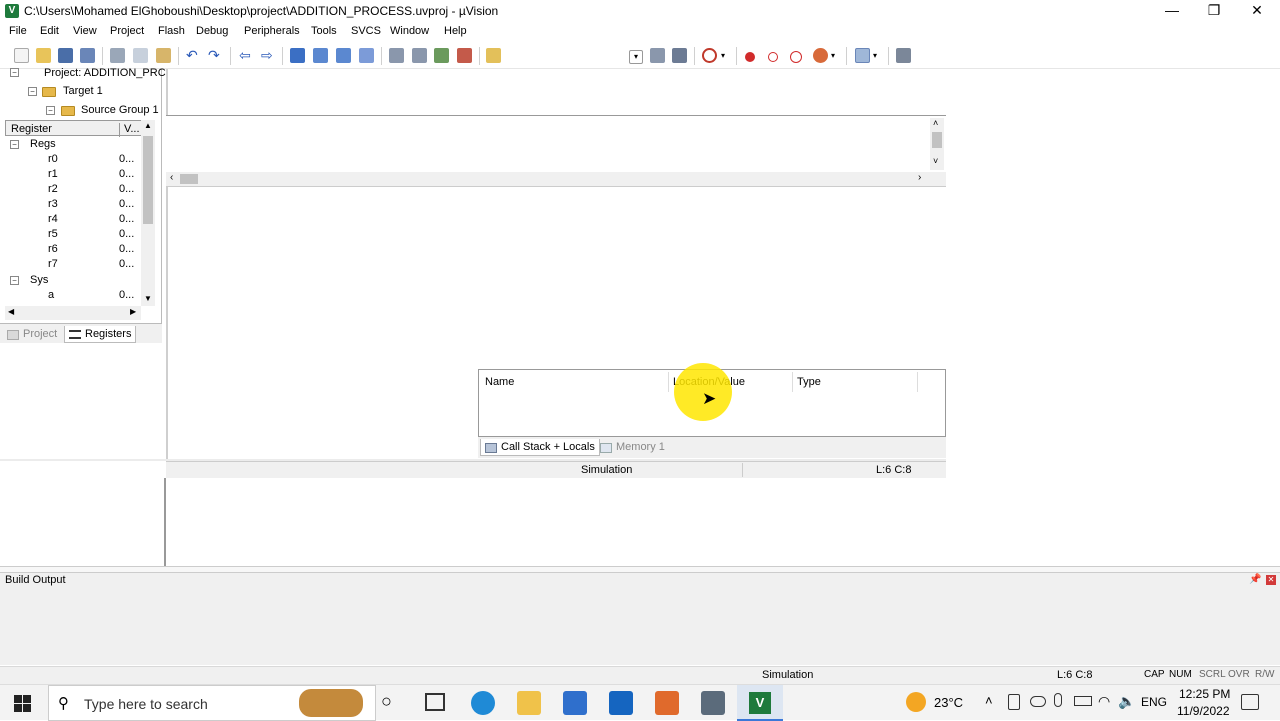 This screenshot has width=1280, height=721. What do you see at coordinates (171, 31) in the screenshot?
I see `menu-flash: Flash` at bounding box center [171, 31].